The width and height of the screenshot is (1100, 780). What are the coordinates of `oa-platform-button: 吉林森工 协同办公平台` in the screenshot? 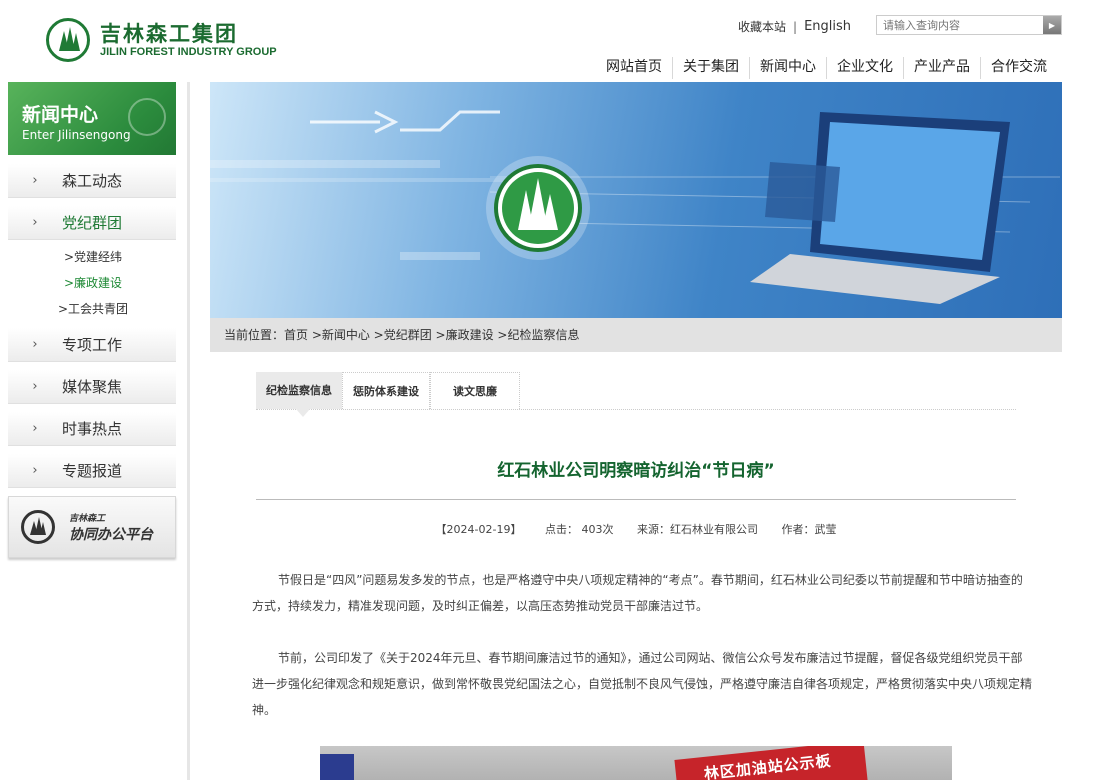 It's located at (92, 527).